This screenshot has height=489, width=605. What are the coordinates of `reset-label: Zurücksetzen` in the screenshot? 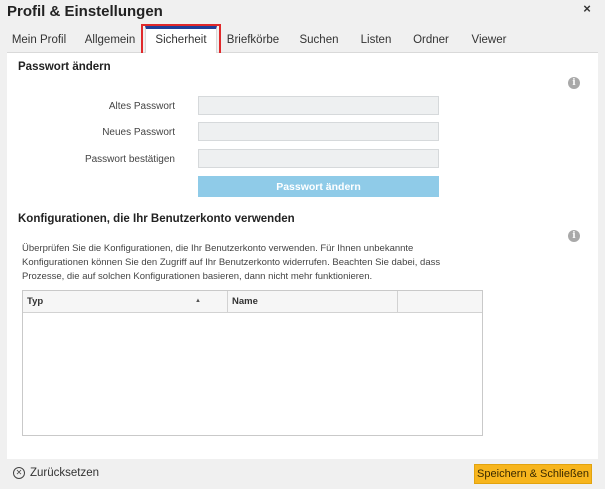 It's located at (65, 473).